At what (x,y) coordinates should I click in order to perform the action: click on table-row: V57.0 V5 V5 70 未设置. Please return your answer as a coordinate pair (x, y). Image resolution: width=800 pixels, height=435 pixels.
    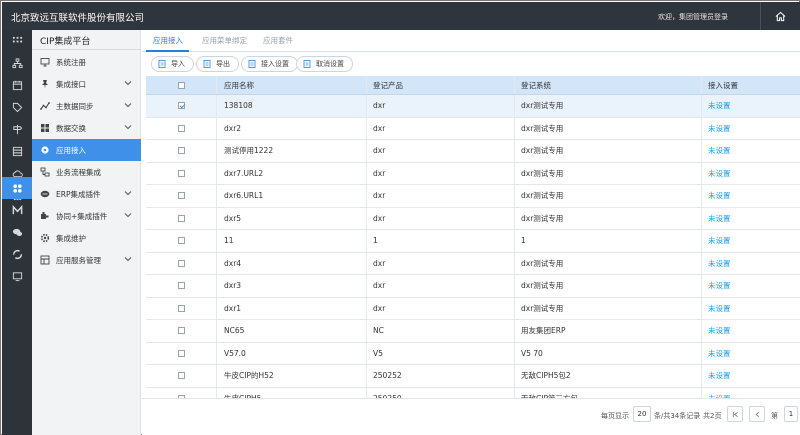
    Looking at the image, I should click on (473, 353).